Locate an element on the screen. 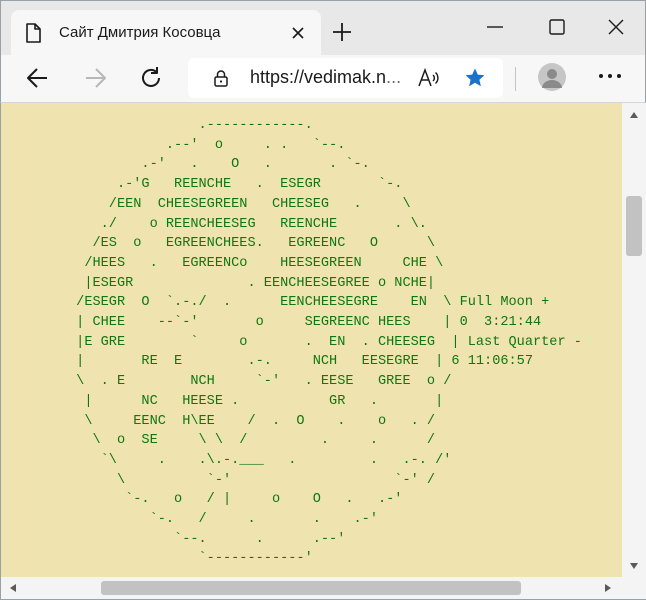 The height and width of the screenshot is (600, 646). scrollbar-corner is located at coordinates (634, 588).